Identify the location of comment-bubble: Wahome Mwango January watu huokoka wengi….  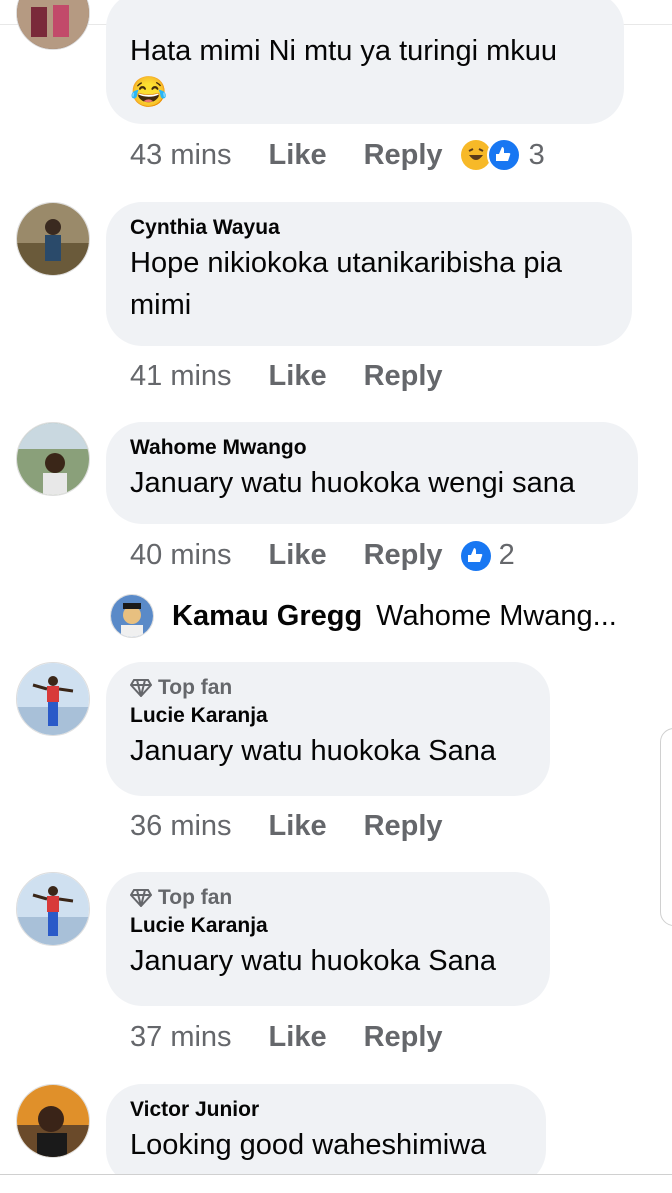
(372, 473).